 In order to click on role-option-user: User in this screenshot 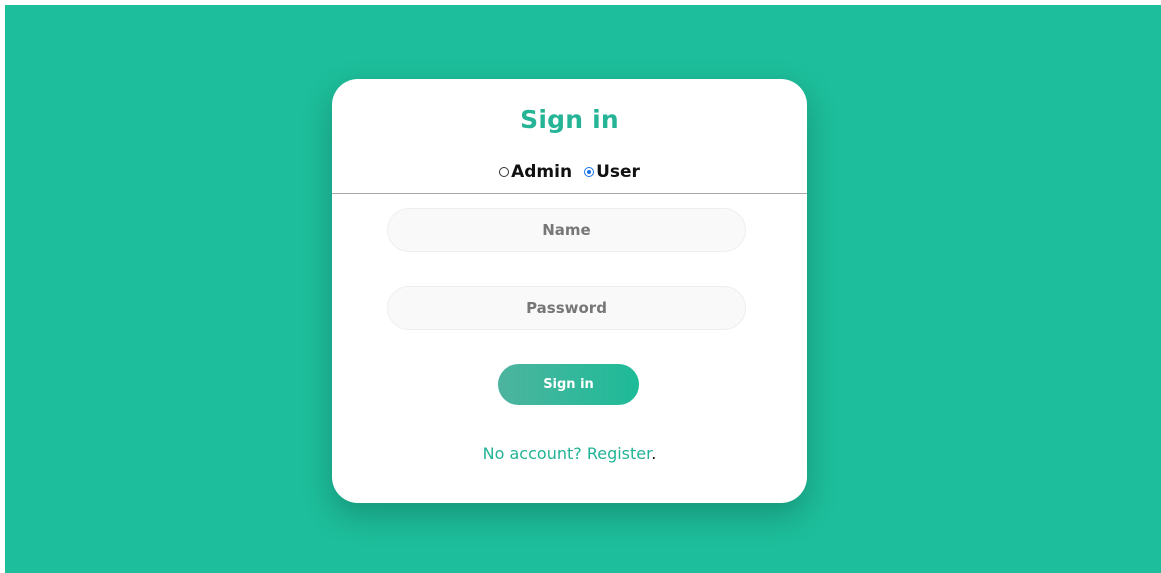, I will do `click(612, 172)`.